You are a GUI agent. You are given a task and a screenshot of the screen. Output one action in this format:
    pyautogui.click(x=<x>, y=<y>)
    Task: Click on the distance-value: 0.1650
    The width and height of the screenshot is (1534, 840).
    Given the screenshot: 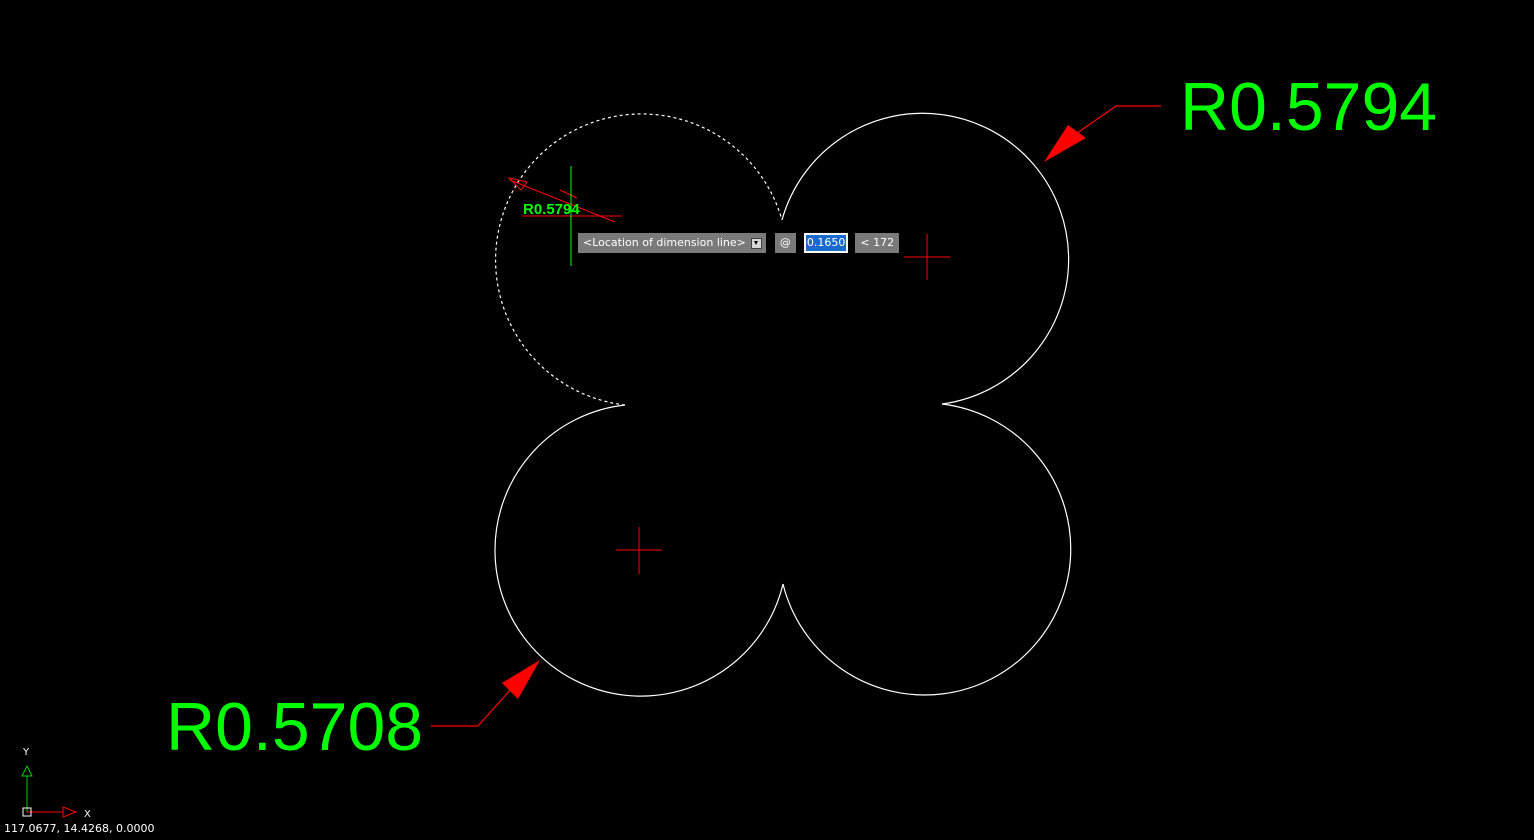 What is the action you would take?
    pyautogui.click(x=826, y=243)
    